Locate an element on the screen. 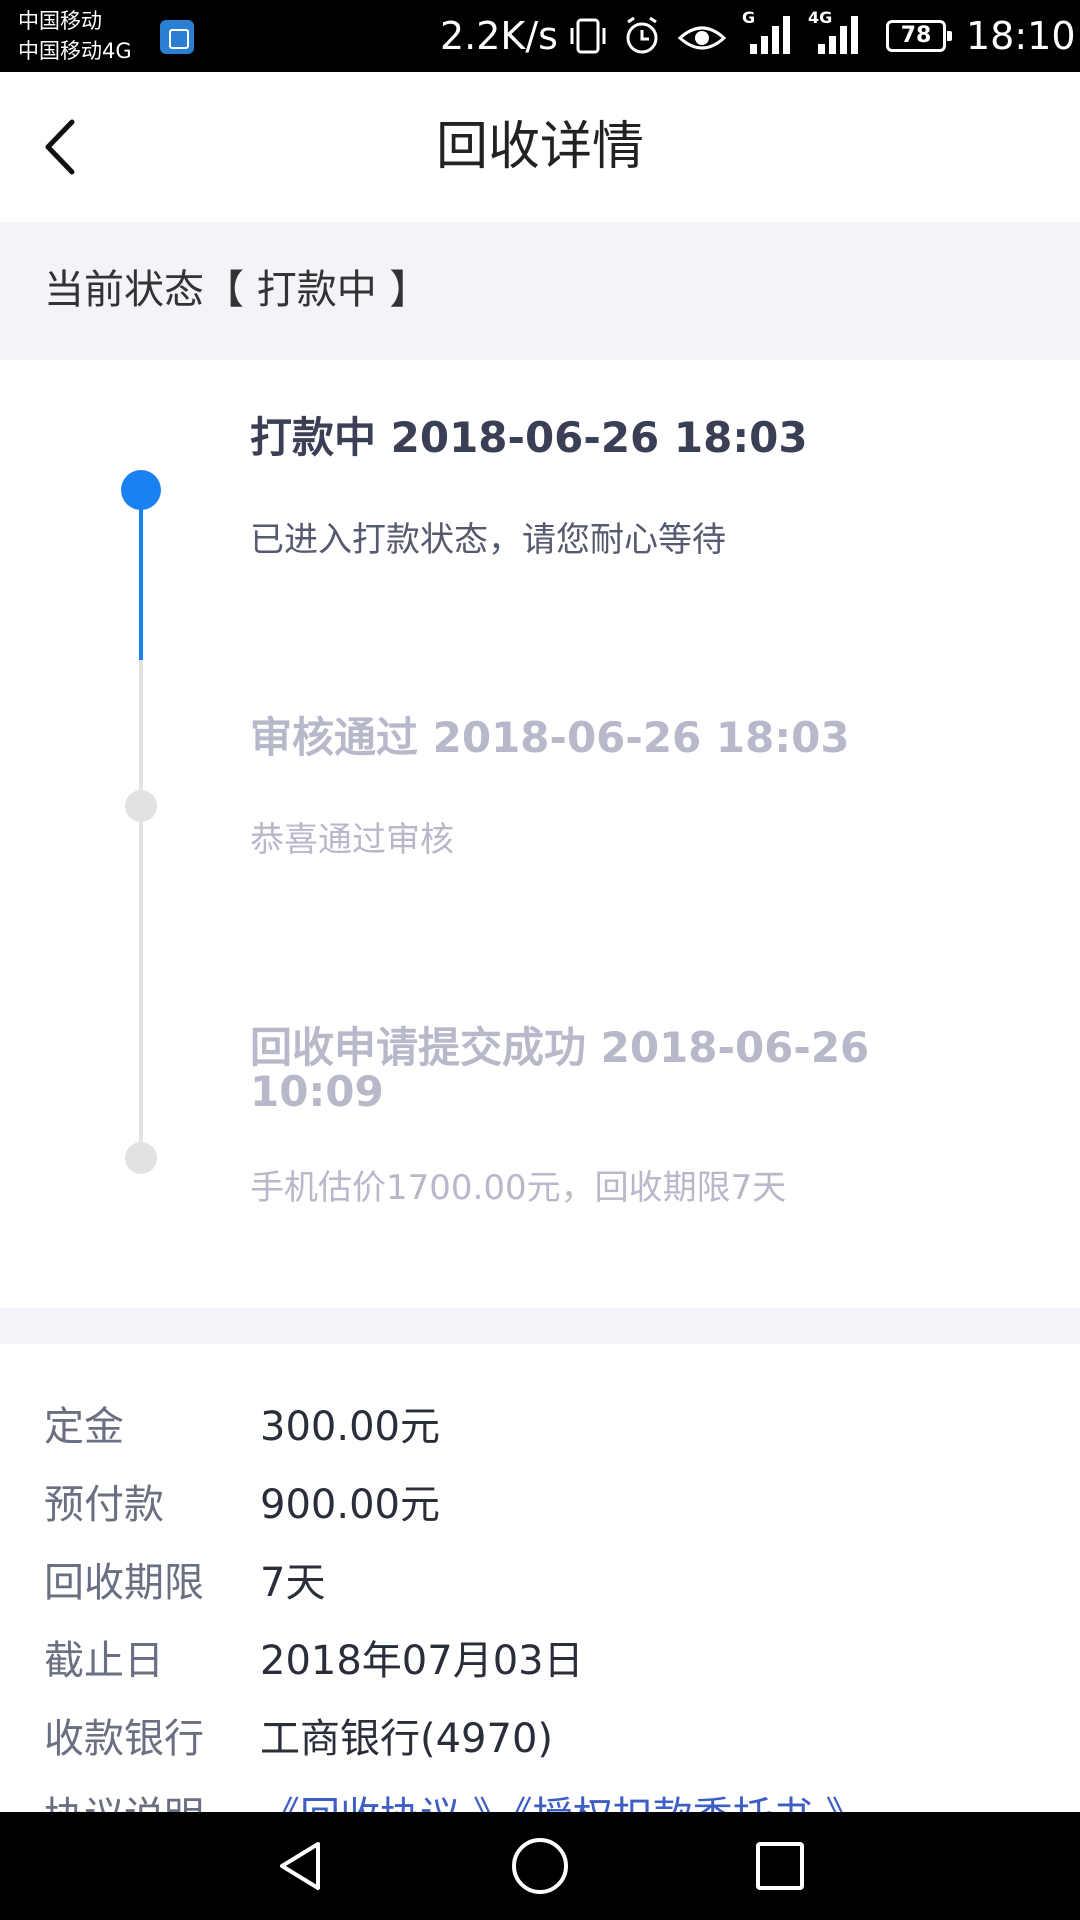 This screenshot has height=1920, width=1080. timeline-line-active is located at coordinates (141, 574).